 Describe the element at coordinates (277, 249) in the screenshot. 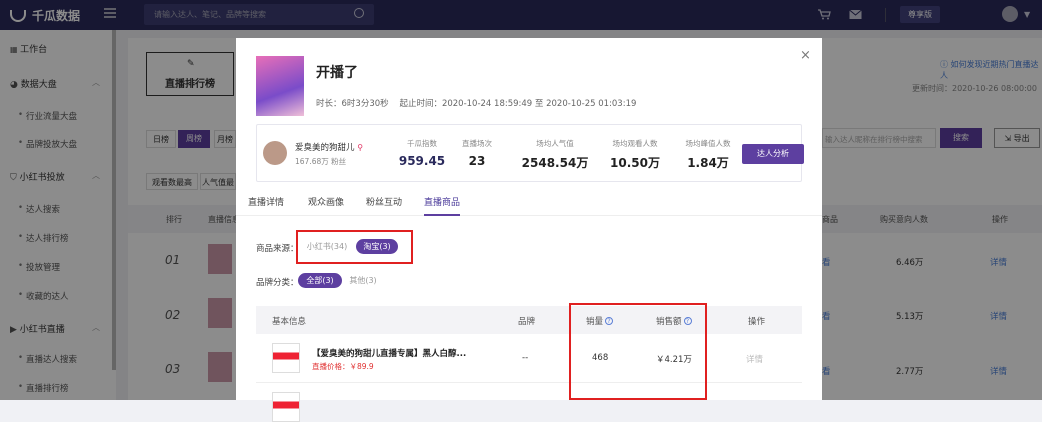

I see `source-label: 商品来源：` at that location.